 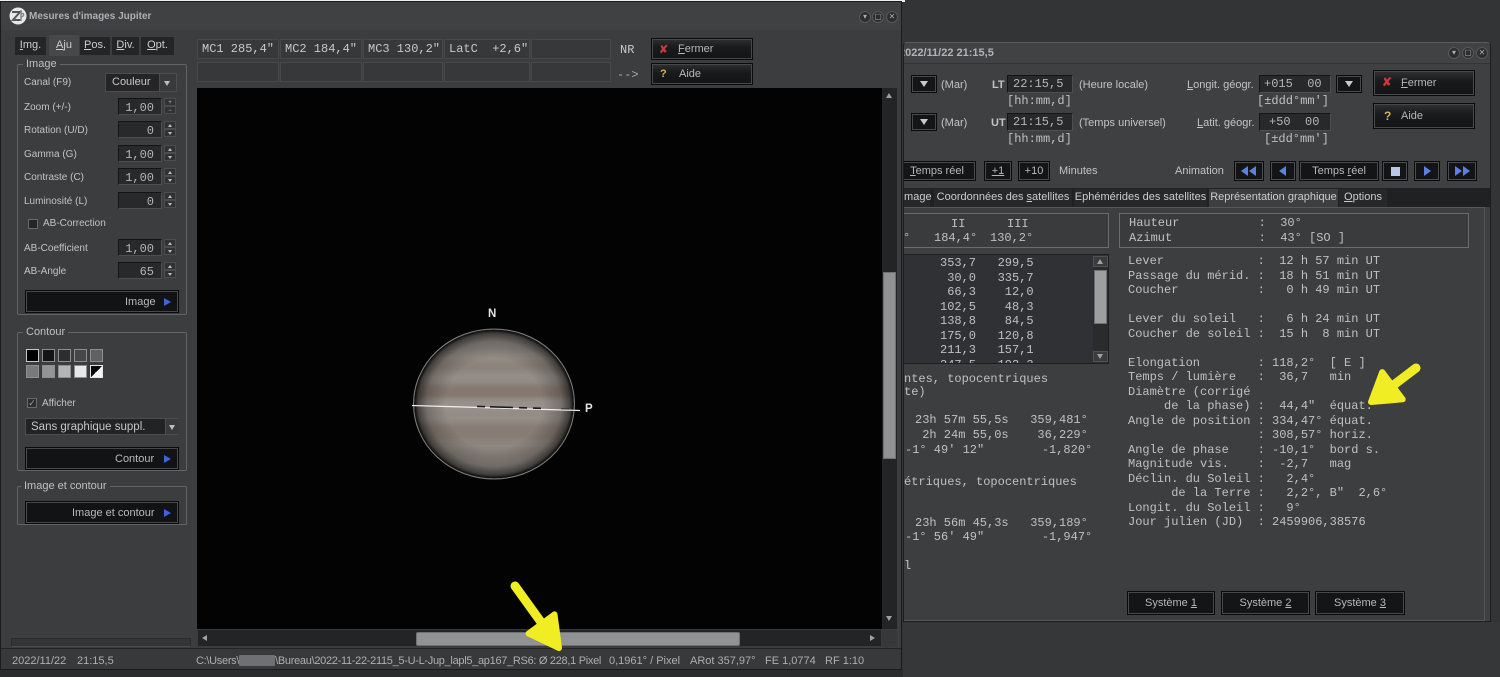 I want to click on svg-text: P, so click(x=589, y=409).